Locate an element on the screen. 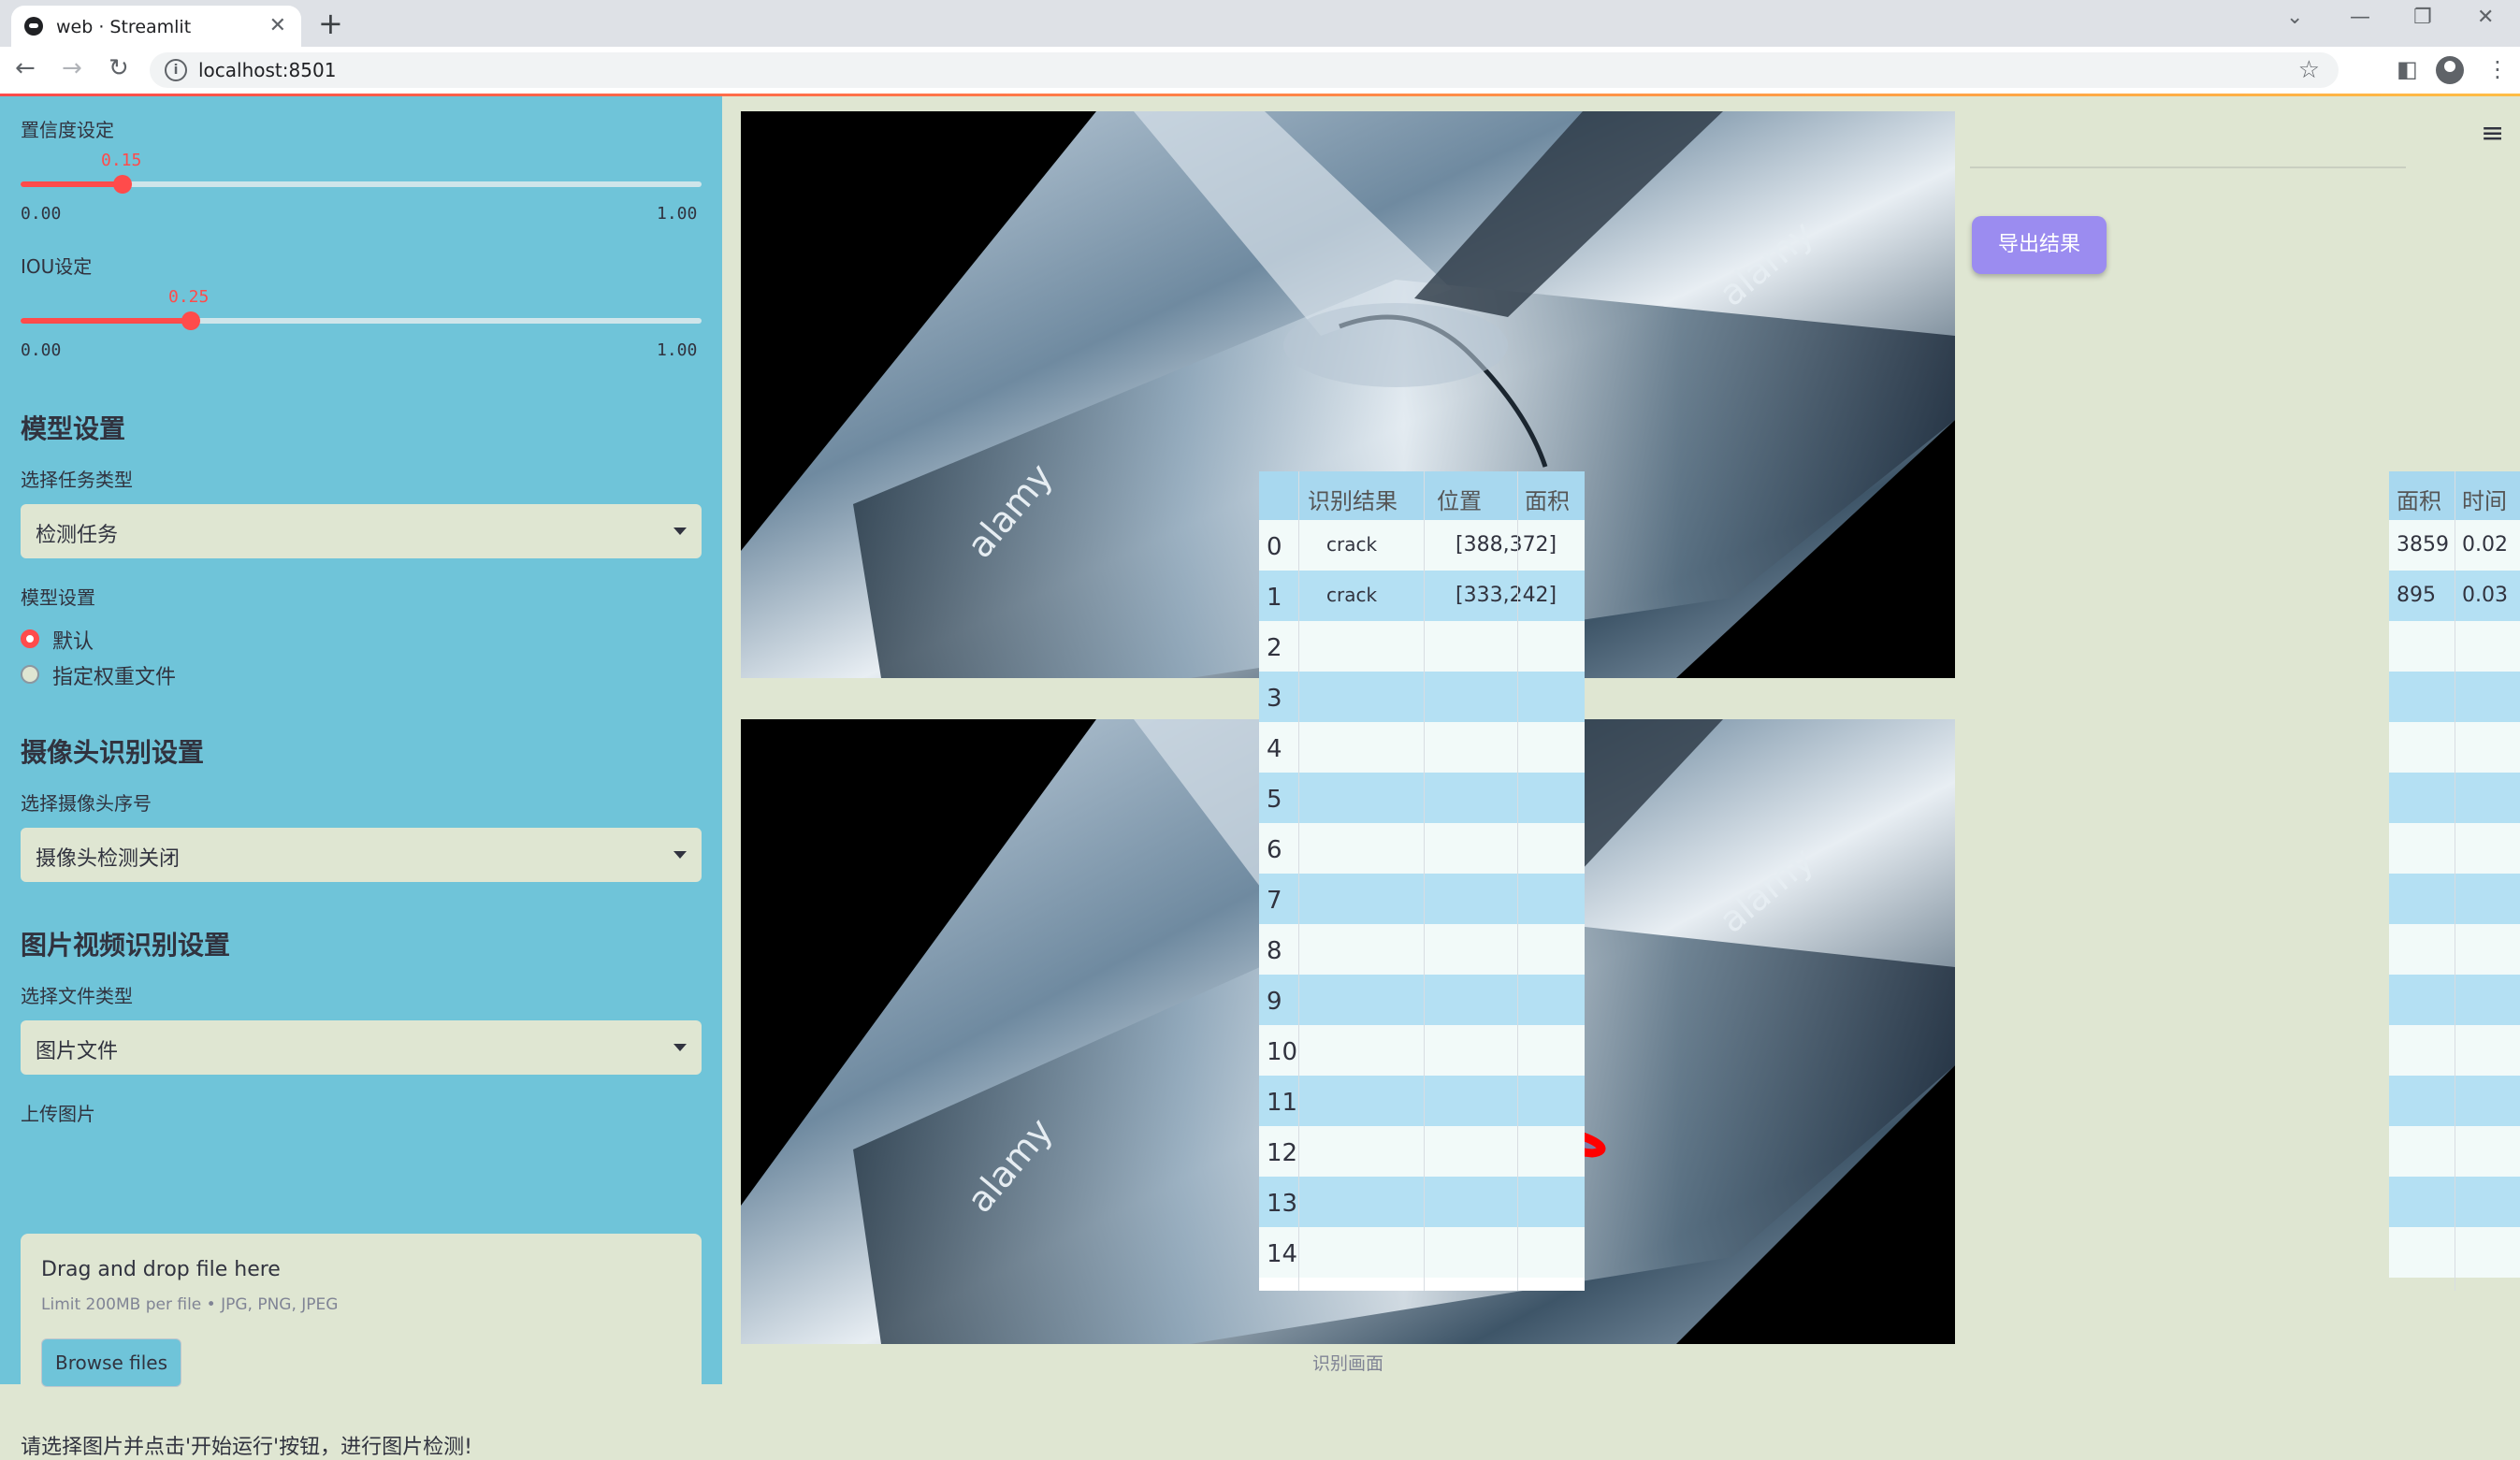  table-row: 6 is located at coordinates (1422, 849).